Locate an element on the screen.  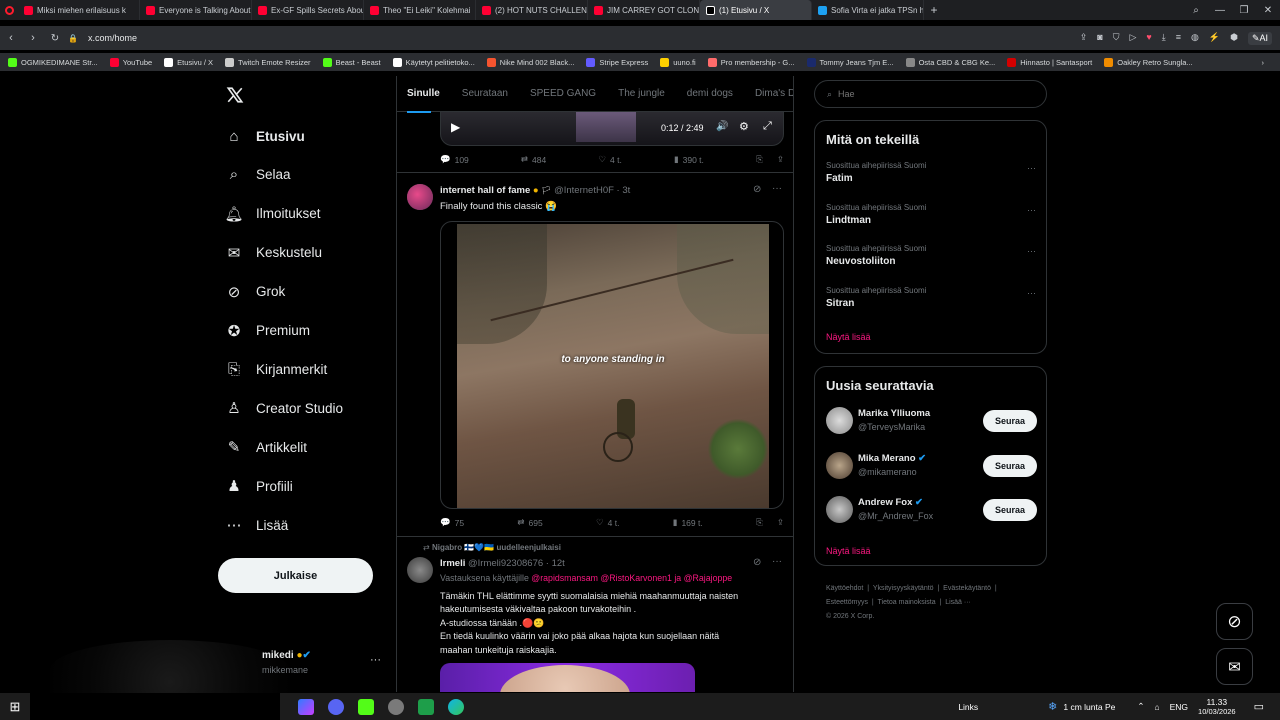
notification-icon: ▭ is located at coordinates (1259, 706).